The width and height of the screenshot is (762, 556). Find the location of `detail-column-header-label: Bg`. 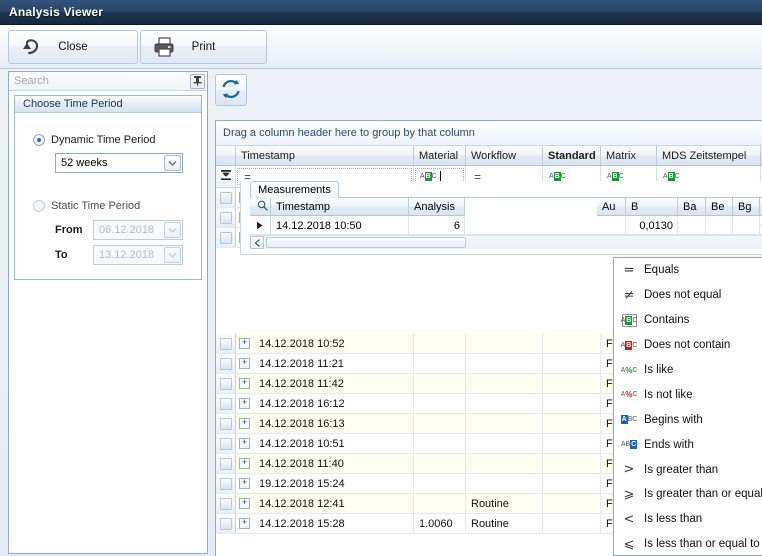

detail-column-header-label: Bg is located at coordinates (745, 206).